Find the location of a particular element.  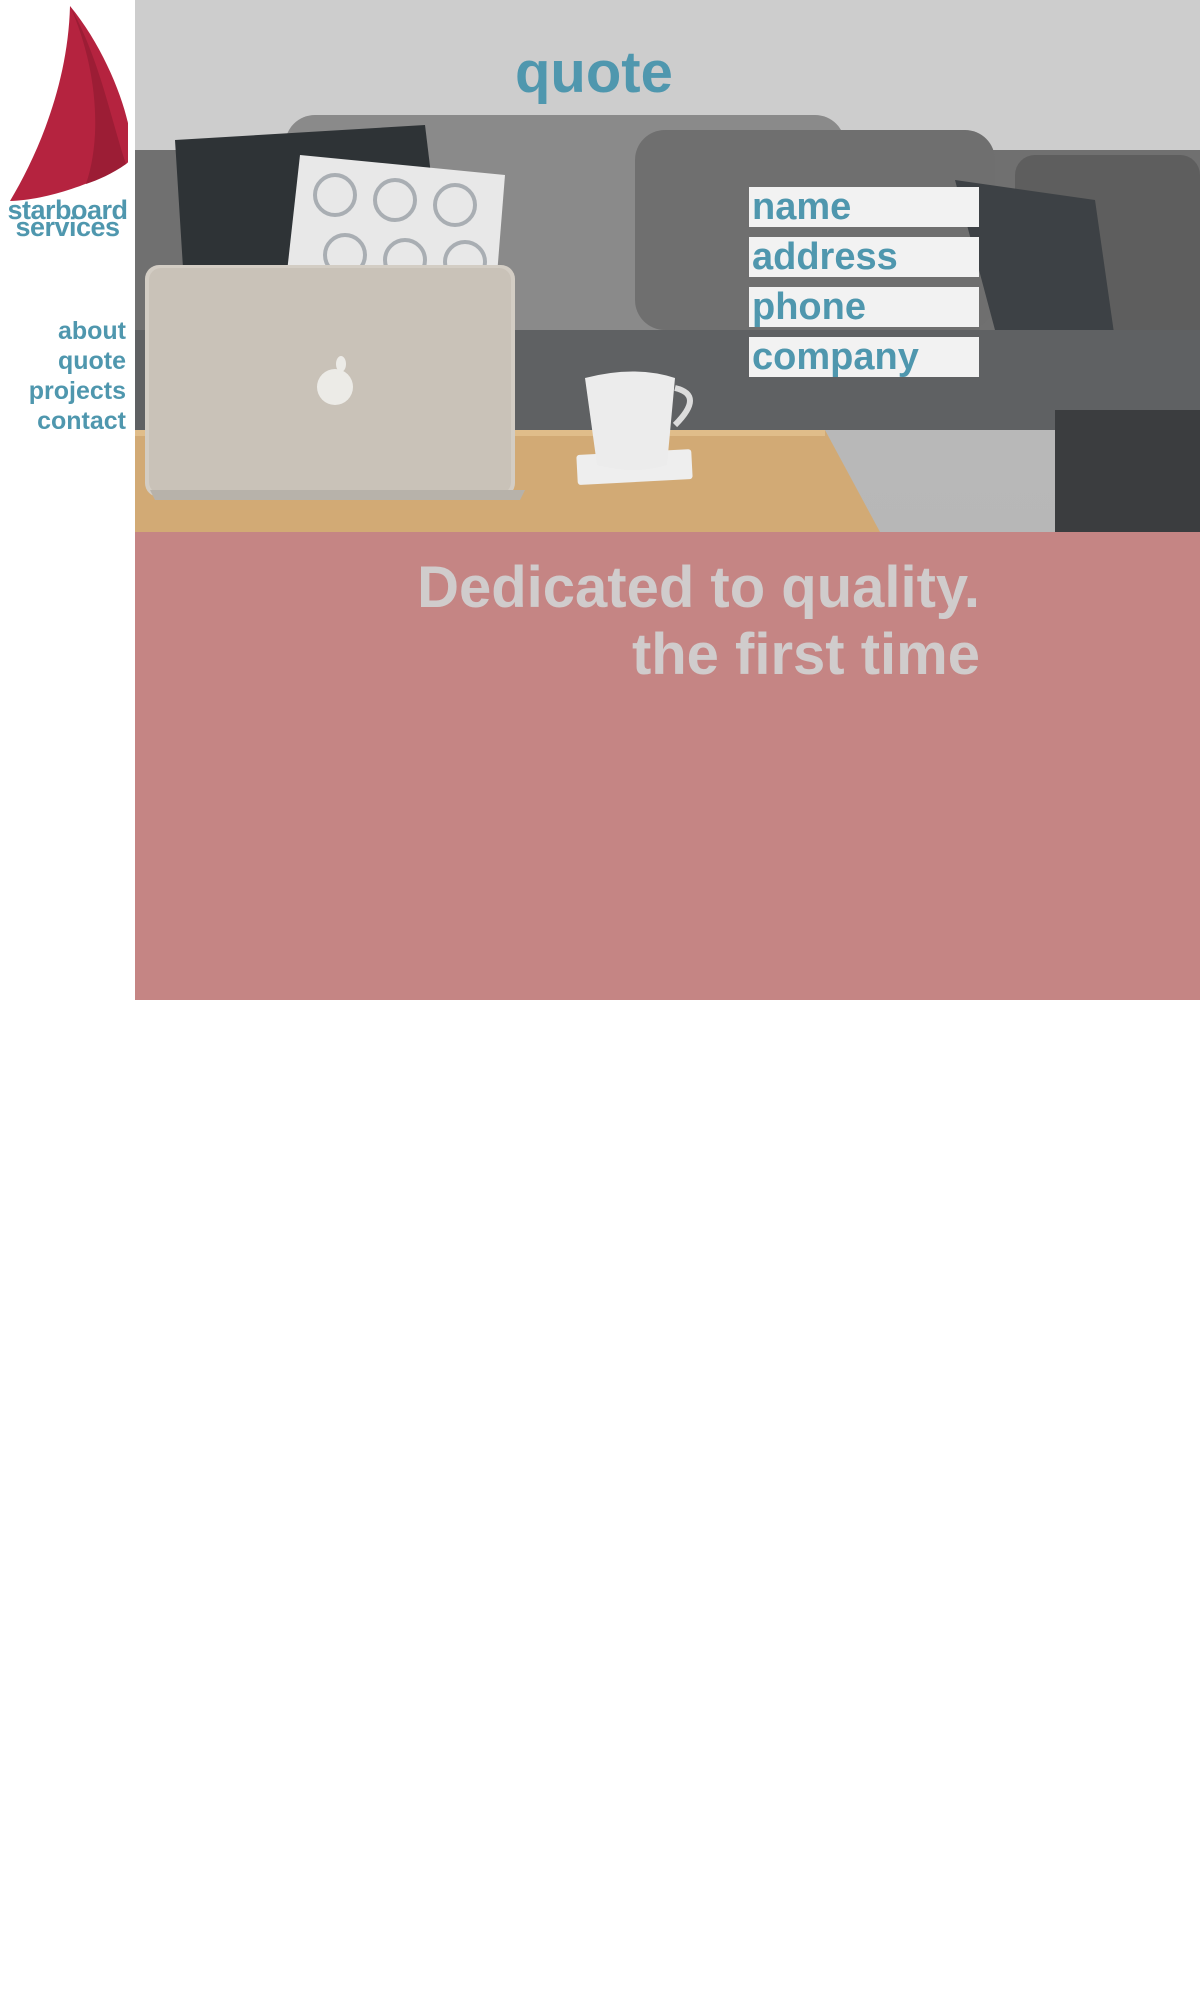

brand-name-line2: services is located at coordinates (67, 227).